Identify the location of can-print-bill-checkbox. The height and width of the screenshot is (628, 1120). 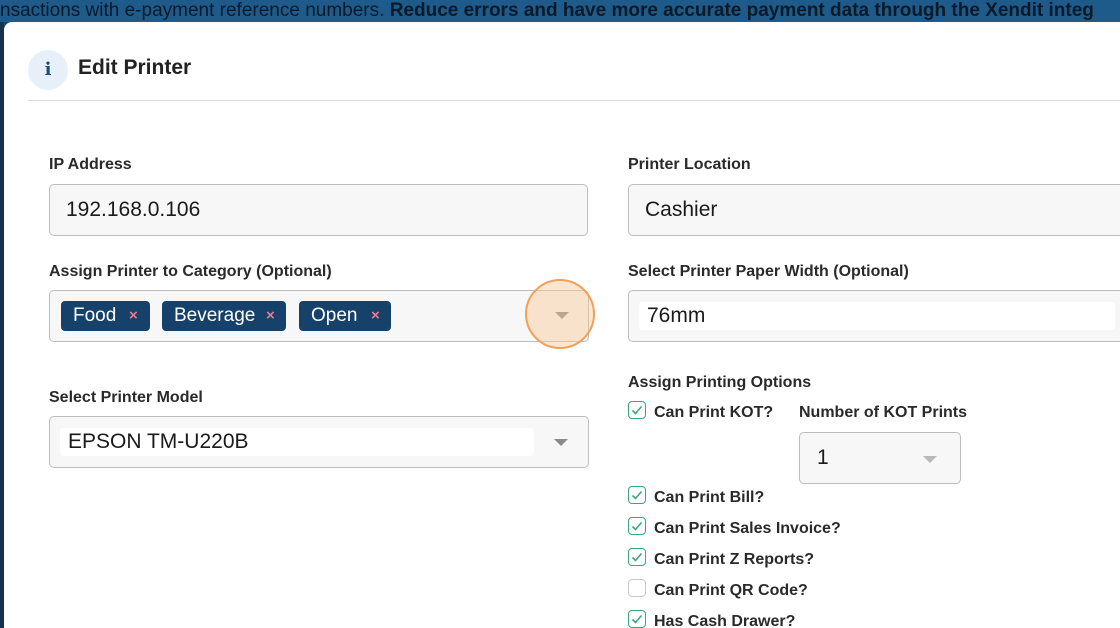
(637, 495).